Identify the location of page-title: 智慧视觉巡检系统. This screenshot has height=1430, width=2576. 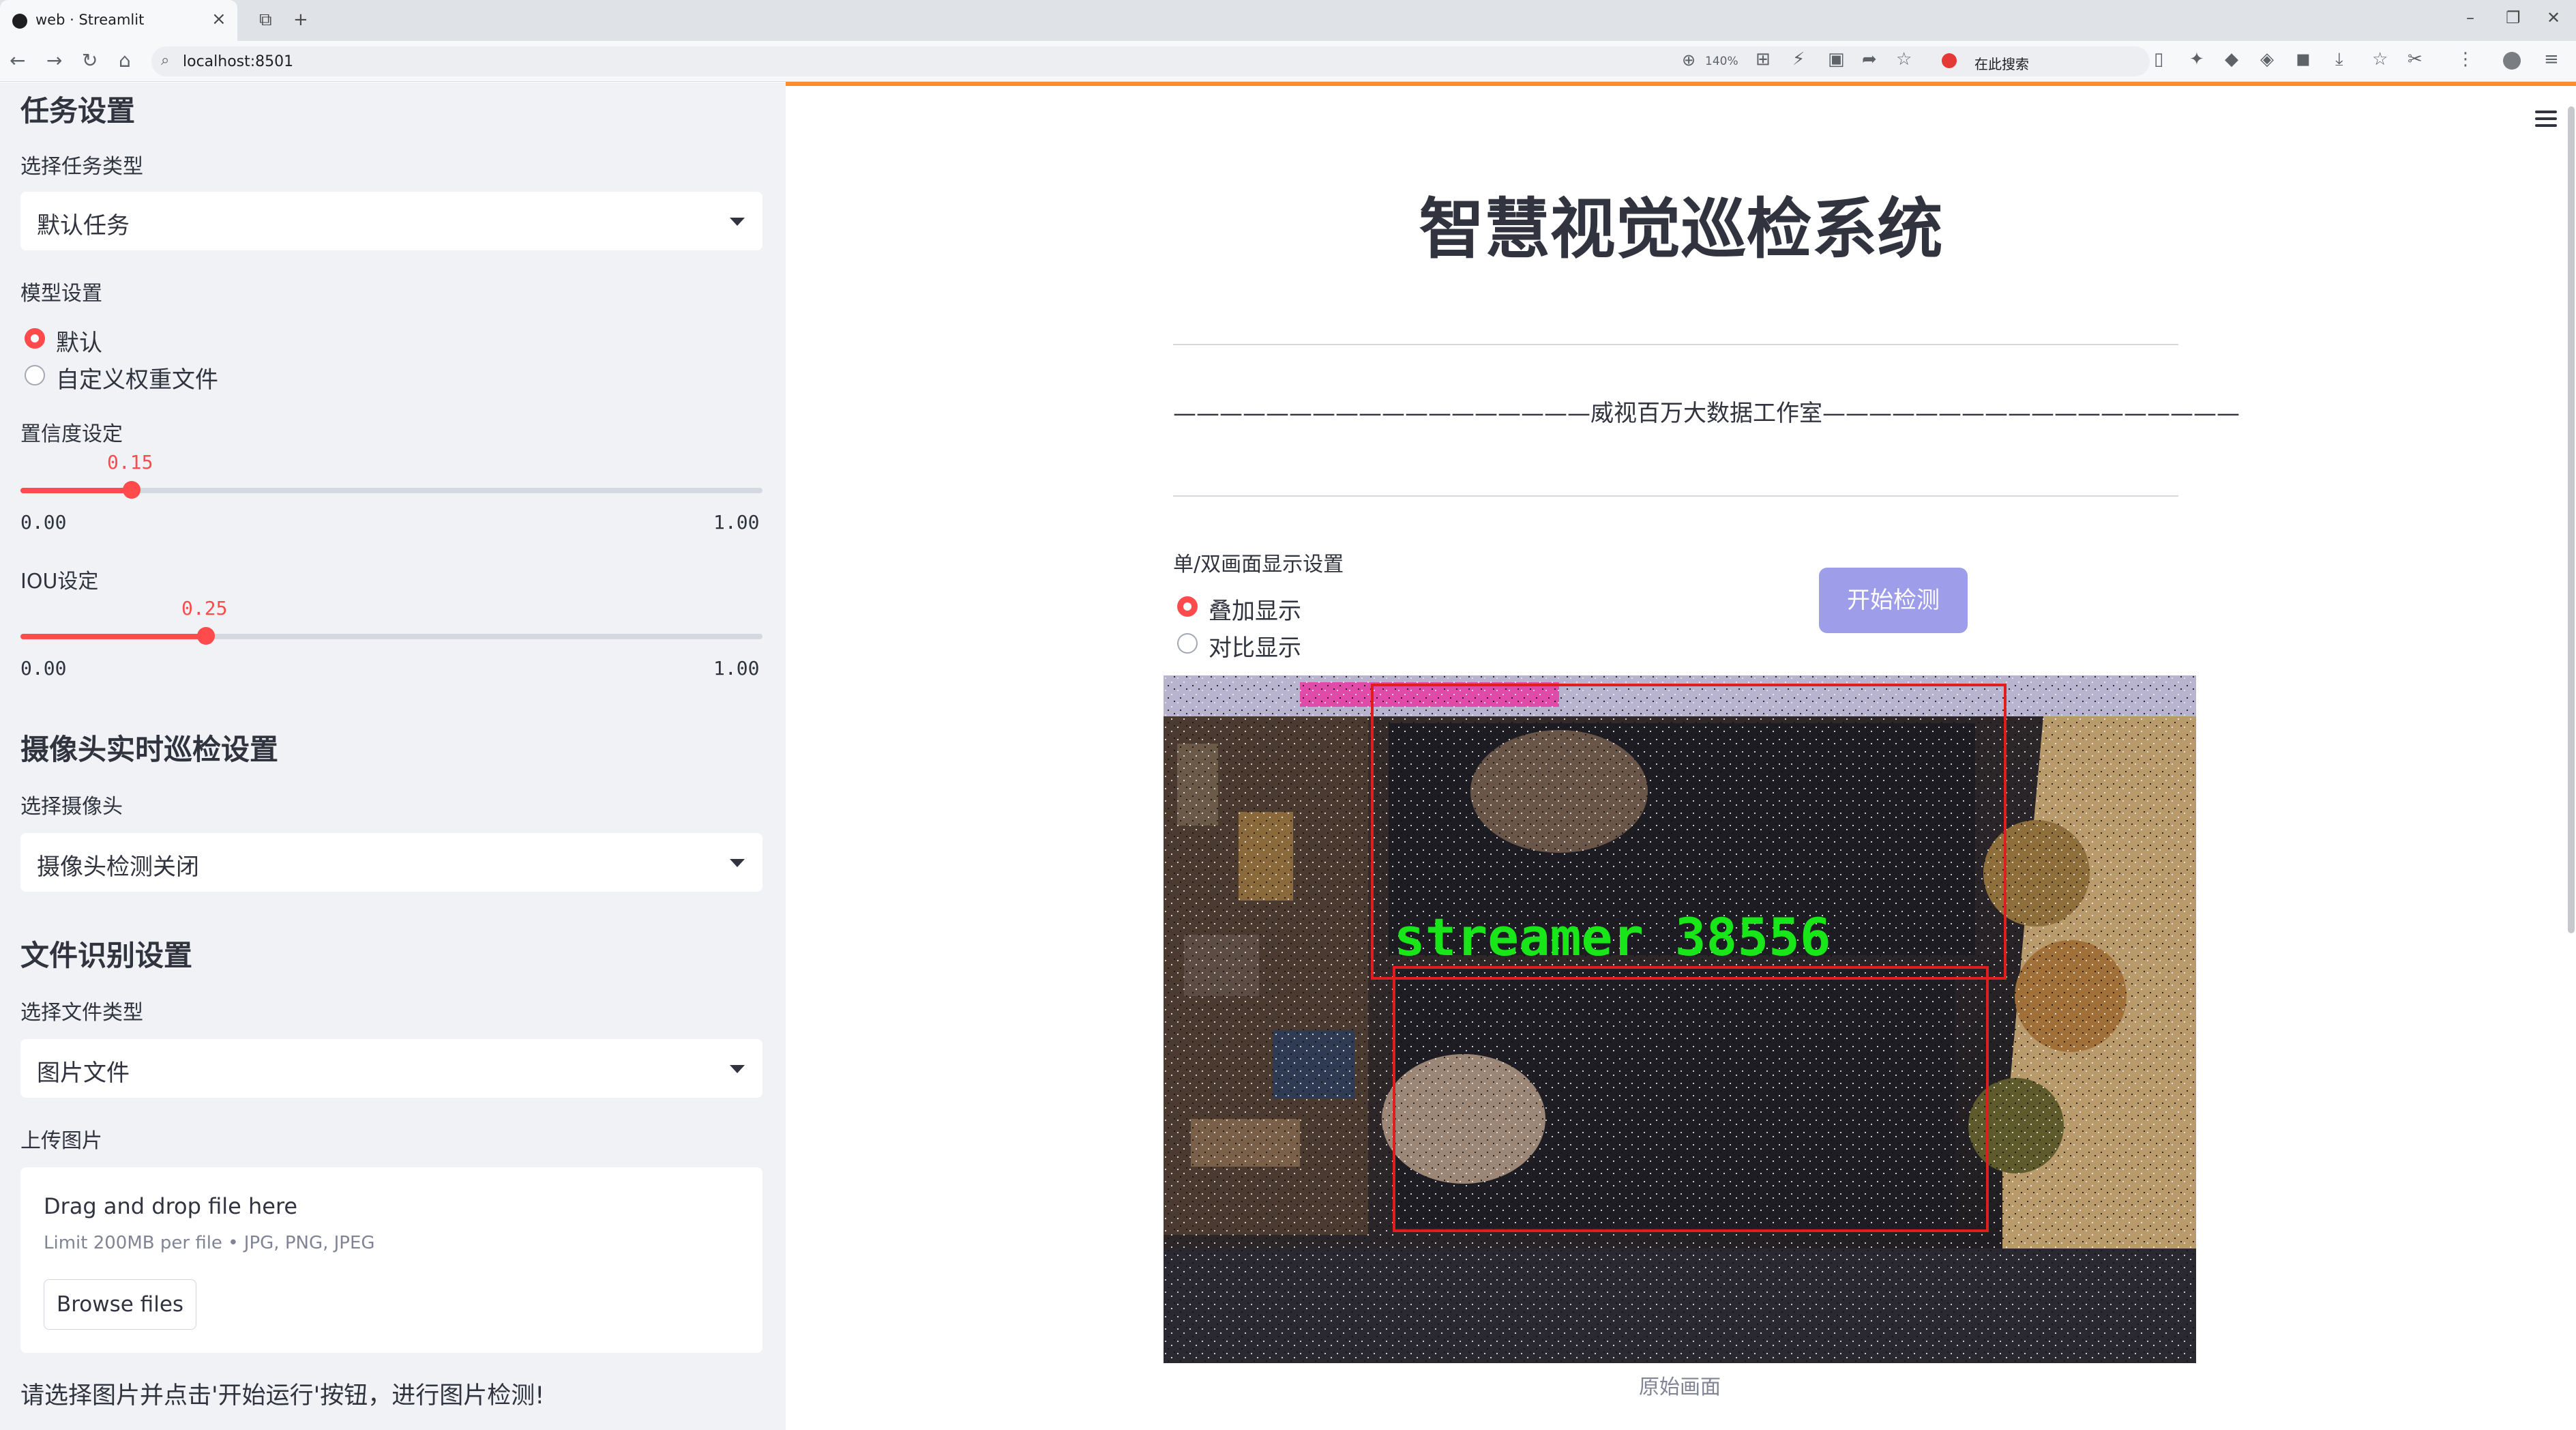
(1681, 229).